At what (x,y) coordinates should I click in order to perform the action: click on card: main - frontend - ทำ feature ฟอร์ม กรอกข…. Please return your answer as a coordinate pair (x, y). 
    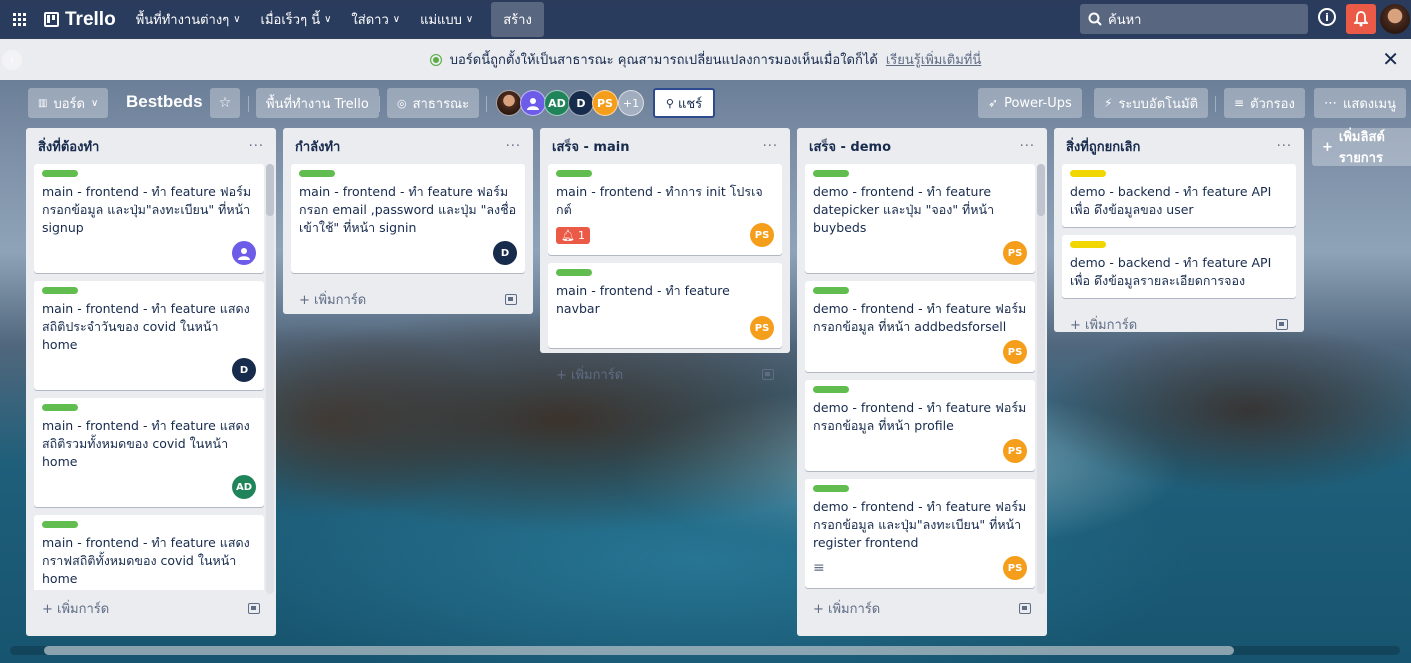
    Looking at the image, I should click on (149, 218).